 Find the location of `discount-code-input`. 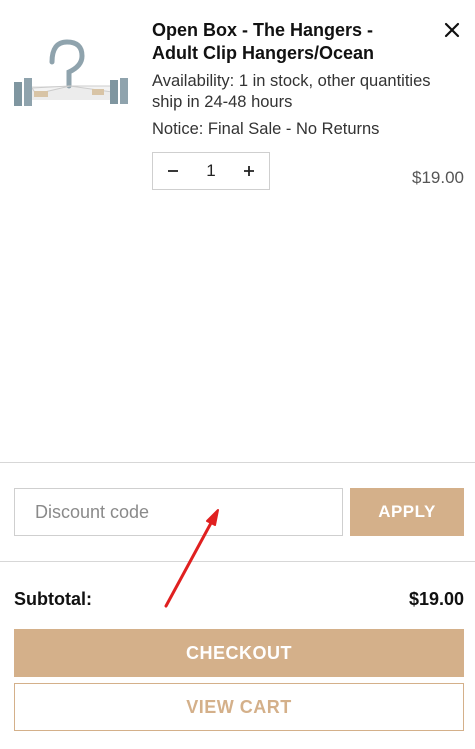

discount-code-input is located at coordinates (178, 512).